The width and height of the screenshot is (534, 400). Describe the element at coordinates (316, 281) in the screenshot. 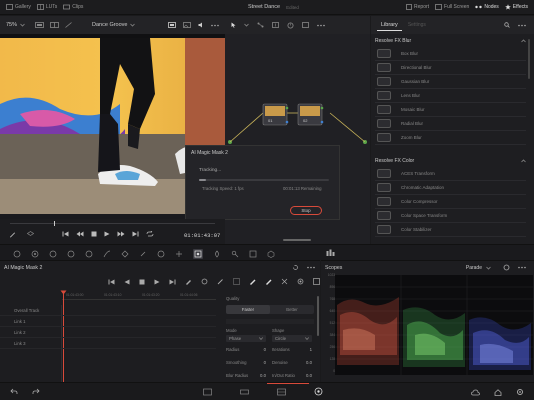

I see `overlay-toggle-icon` at that location.